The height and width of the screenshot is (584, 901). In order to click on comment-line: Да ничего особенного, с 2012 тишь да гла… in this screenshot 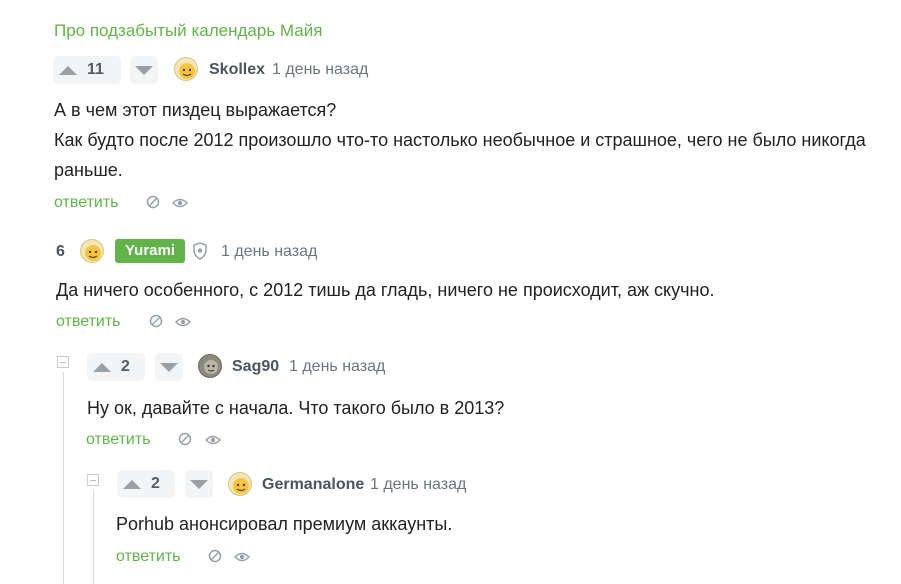, I will do `click(385, 290)`.